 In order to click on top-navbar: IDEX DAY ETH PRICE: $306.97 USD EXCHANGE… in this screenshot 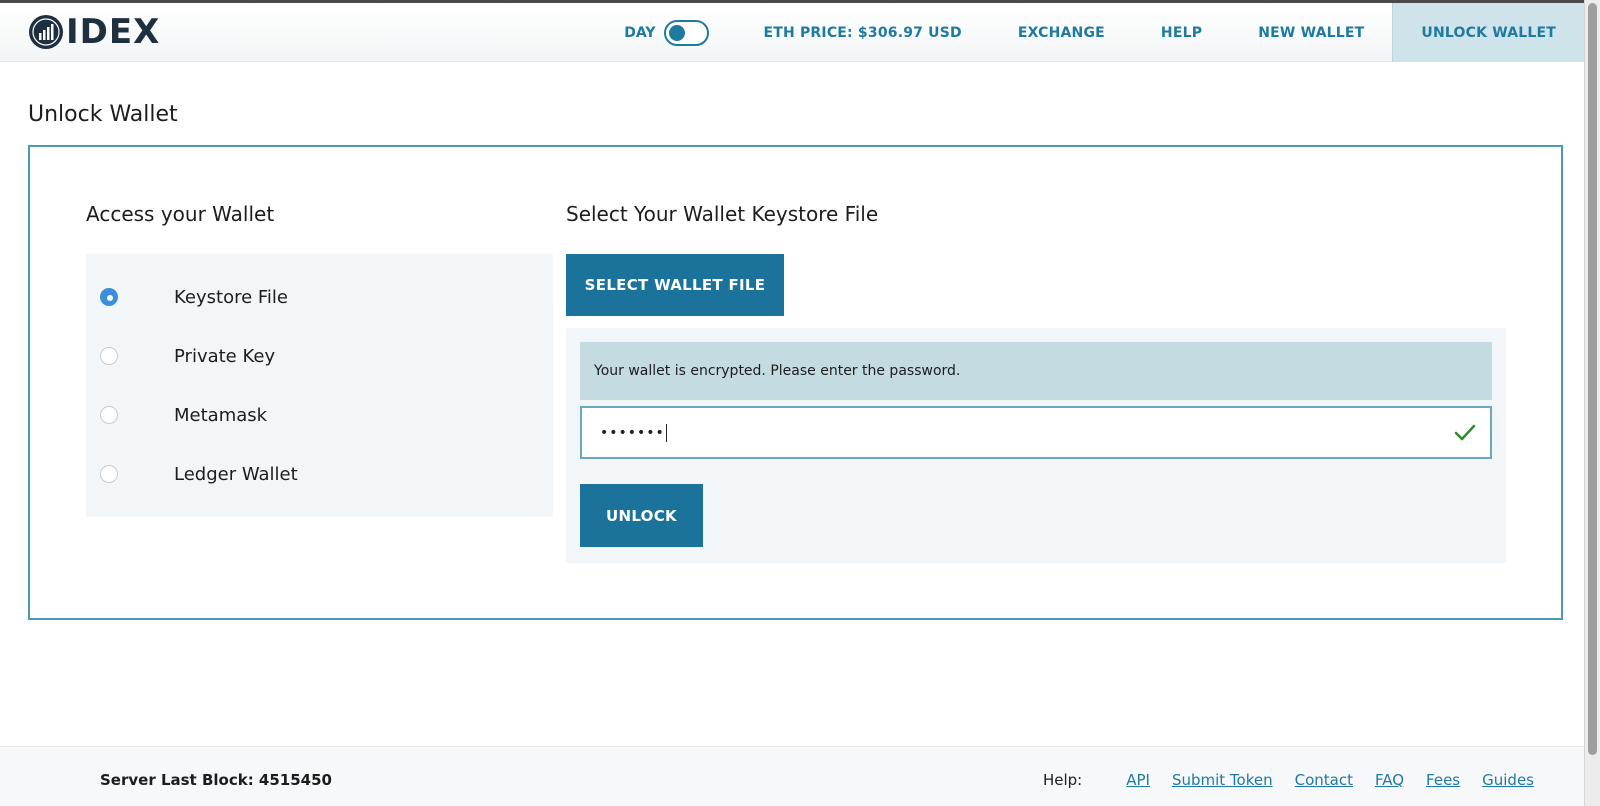, I will do `click(792, 32)`.